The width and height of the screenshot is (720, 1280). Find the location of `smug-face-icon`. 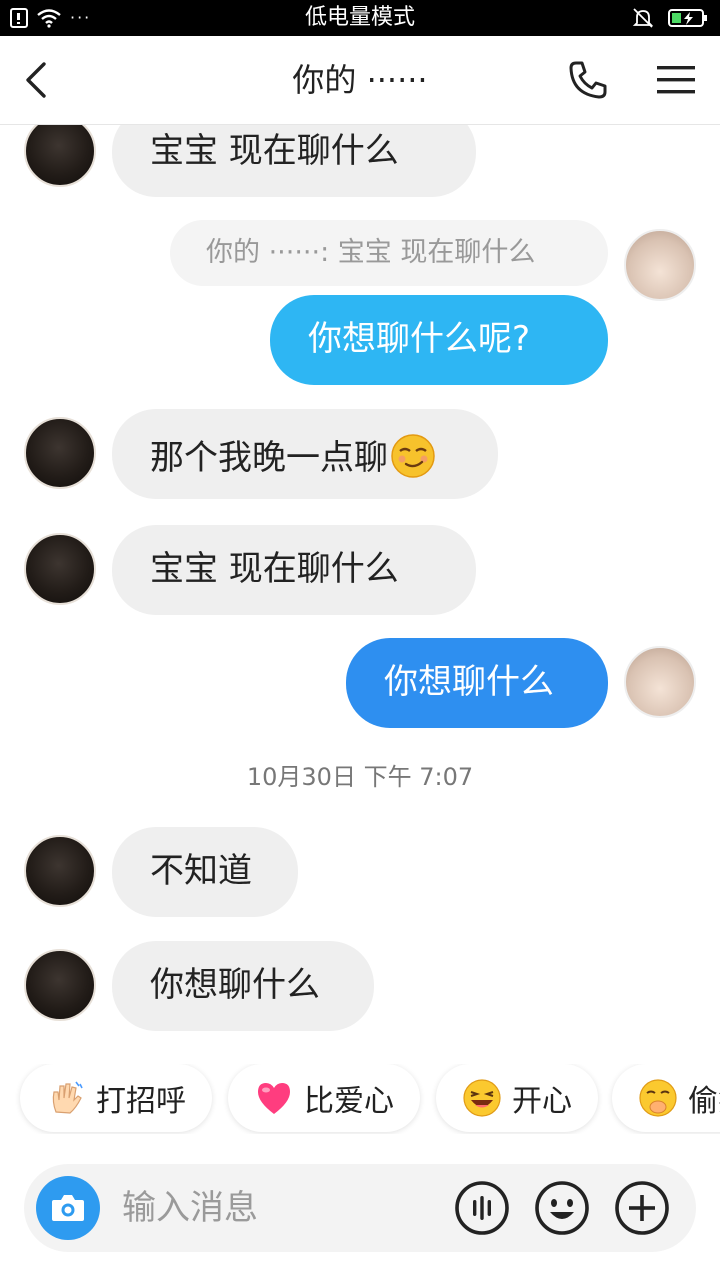

smug-face-icon is located at coordinates (413, 456).